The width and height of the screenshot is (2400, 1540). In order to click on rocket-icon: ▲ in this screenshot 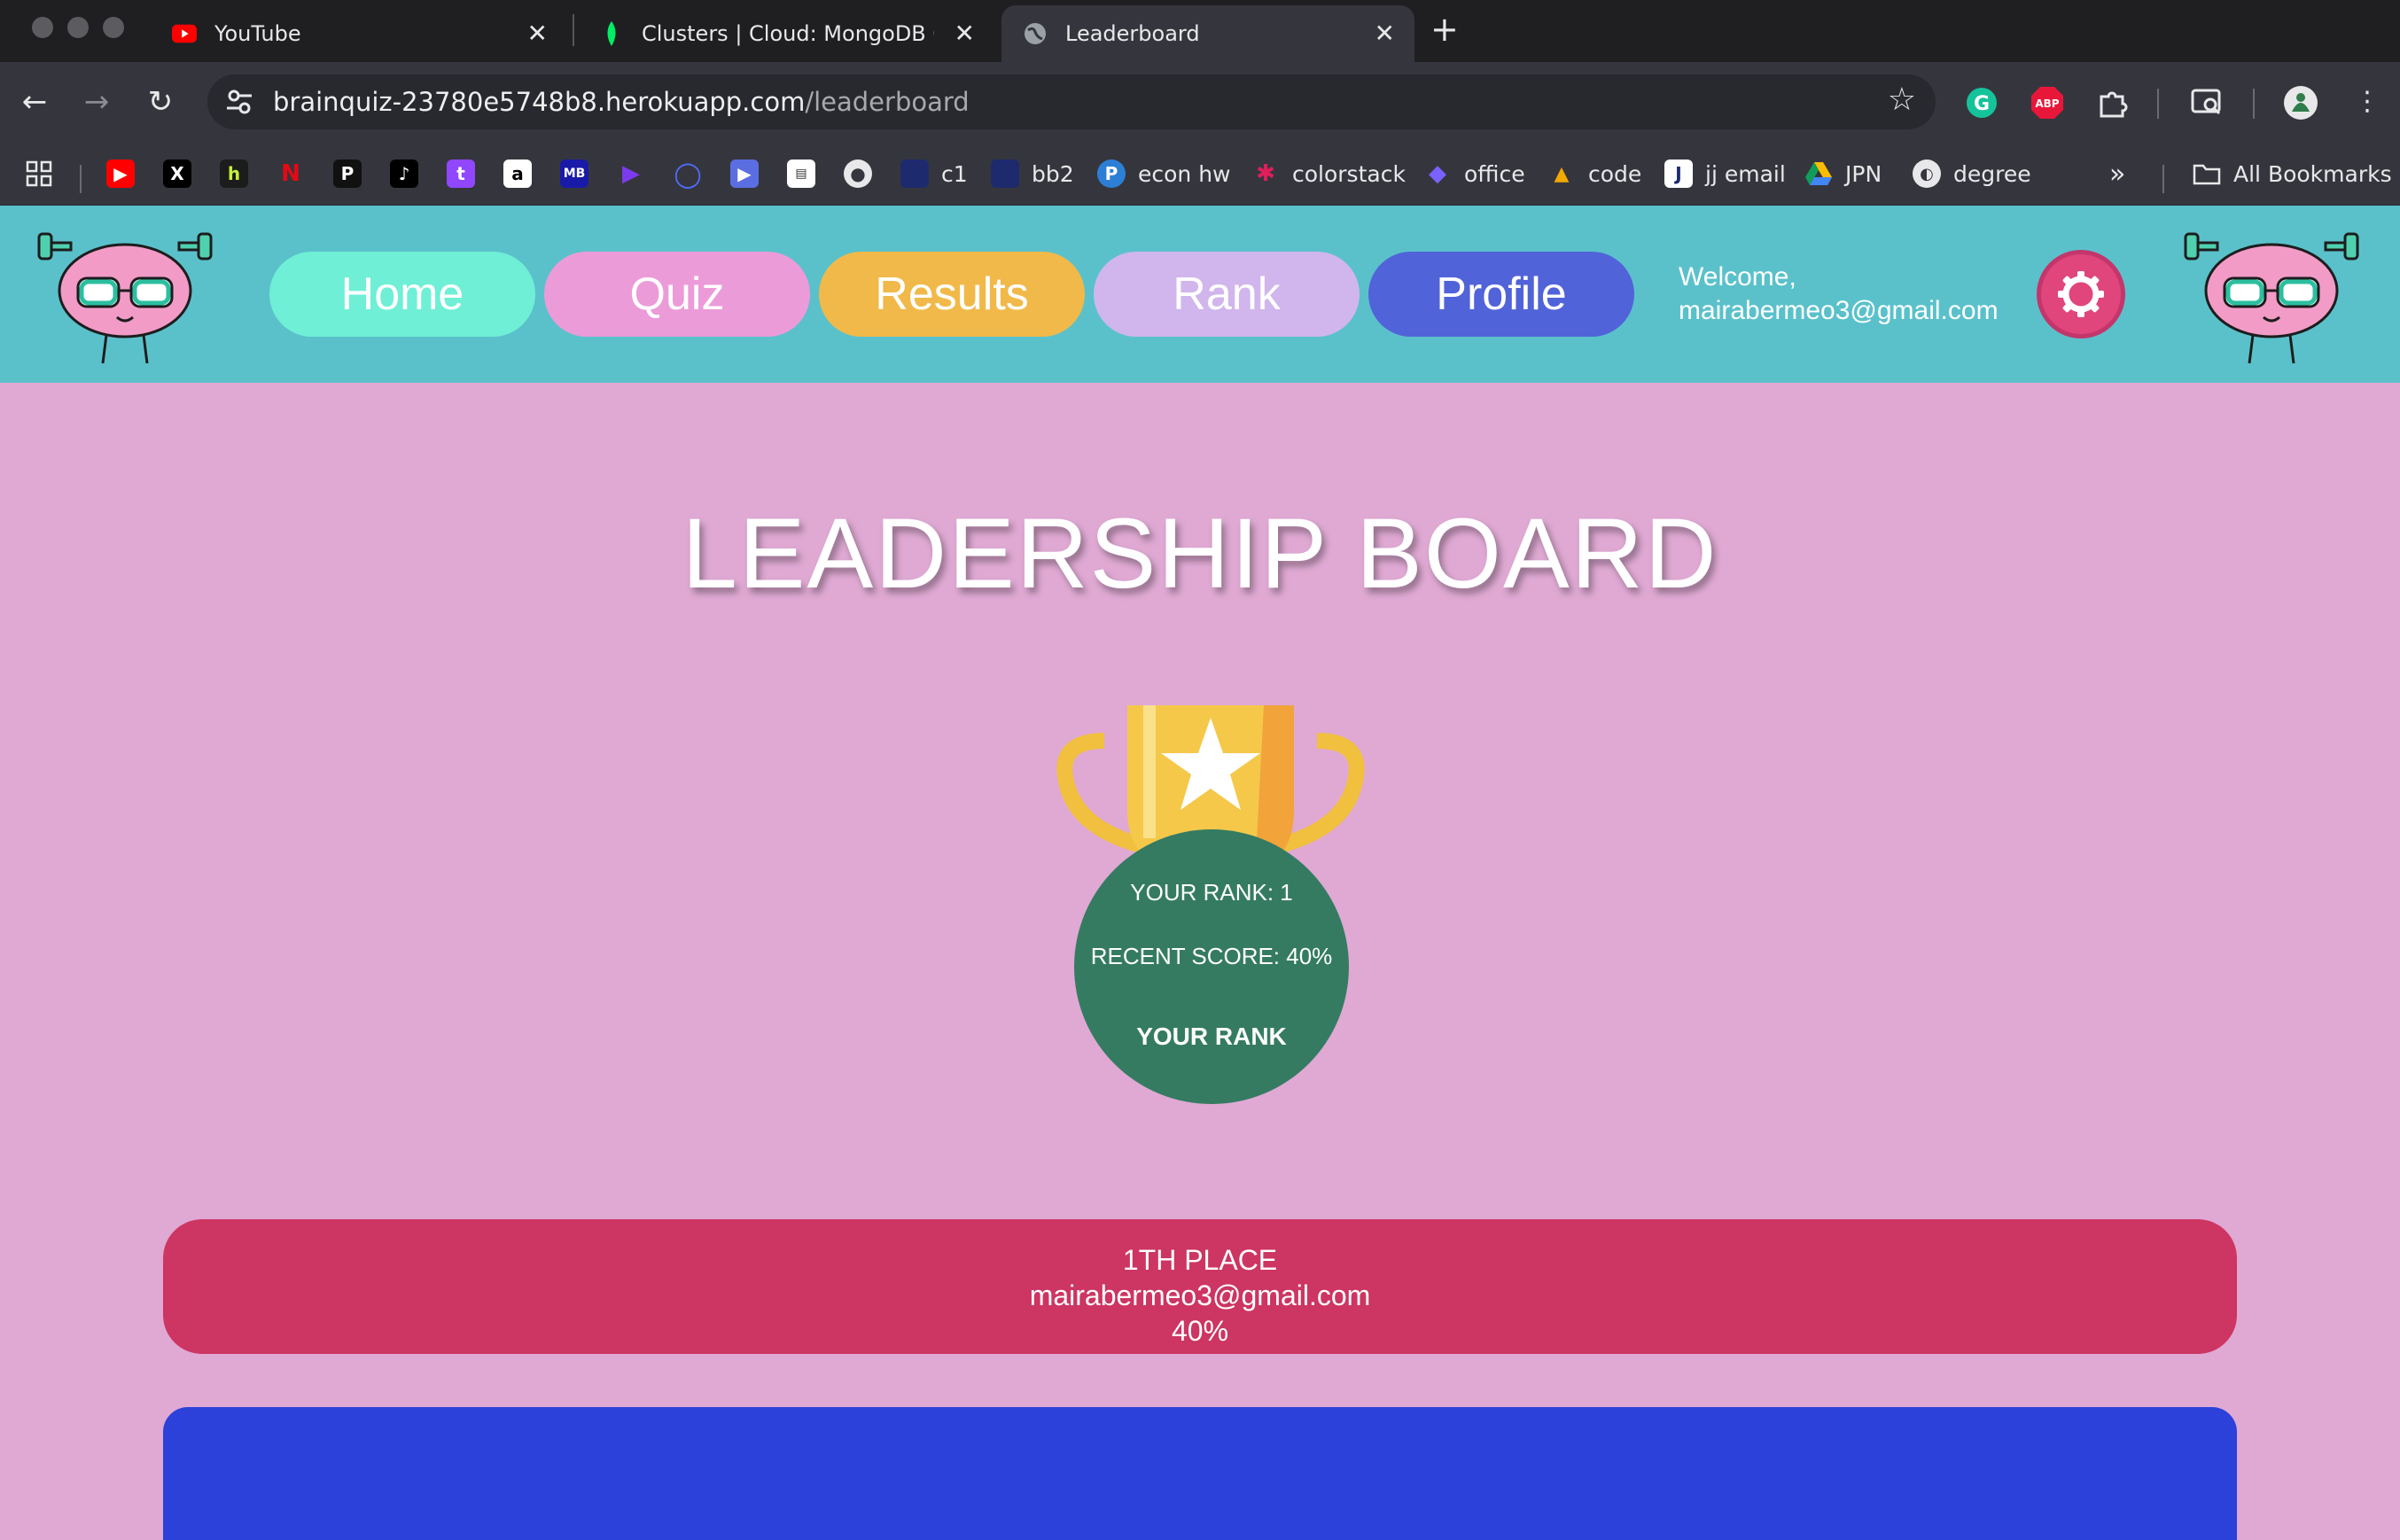, I will do `click(1562, 173)`.